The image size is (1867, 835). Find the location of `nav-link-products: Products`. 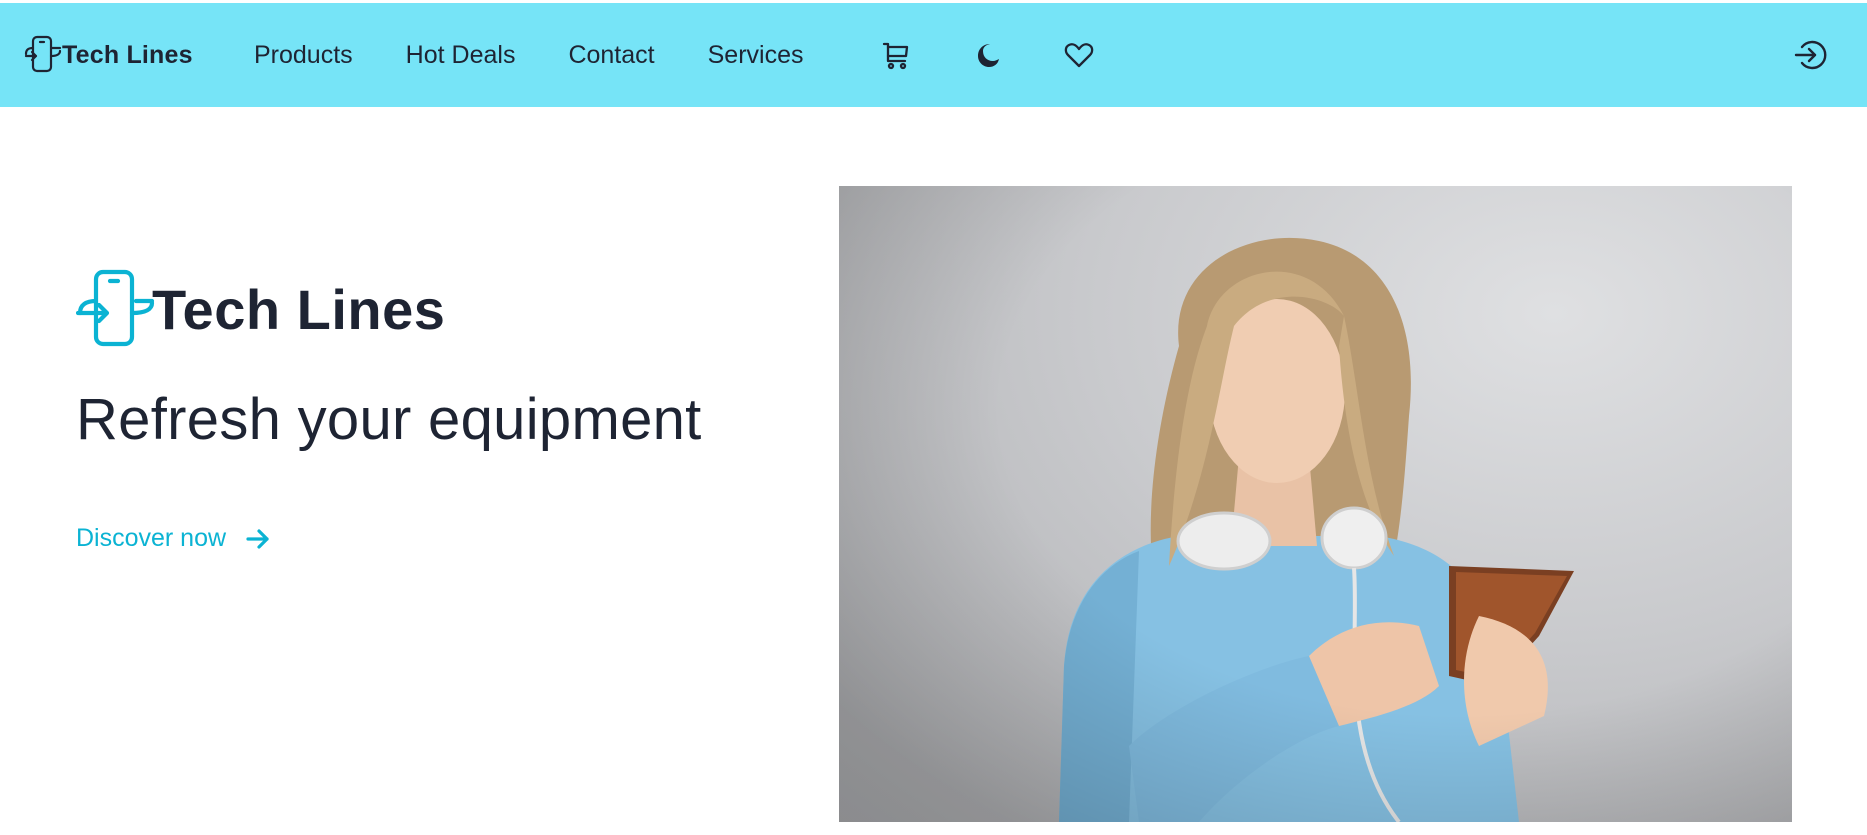

nav-link-products: Products is located at coordinates (303, 55).